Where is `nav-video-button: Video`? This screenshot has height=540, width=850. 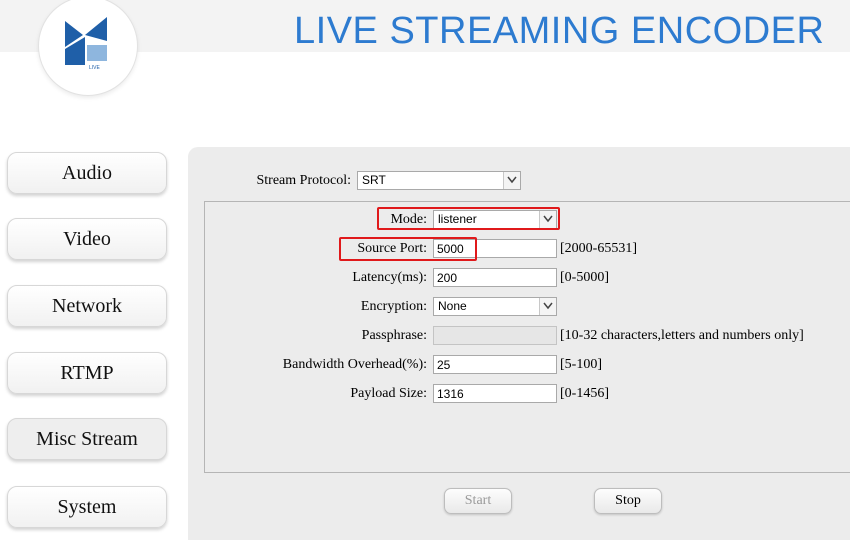 nav-video-button: Video is located at coordinates (87, 239).